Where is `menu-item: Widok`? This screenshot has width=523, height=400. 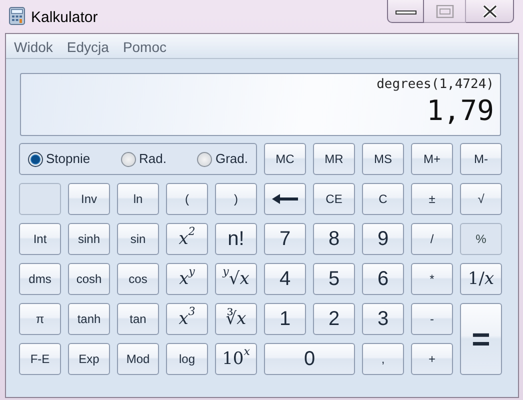 menu-item: Widok is located at coordinates (33, 47).